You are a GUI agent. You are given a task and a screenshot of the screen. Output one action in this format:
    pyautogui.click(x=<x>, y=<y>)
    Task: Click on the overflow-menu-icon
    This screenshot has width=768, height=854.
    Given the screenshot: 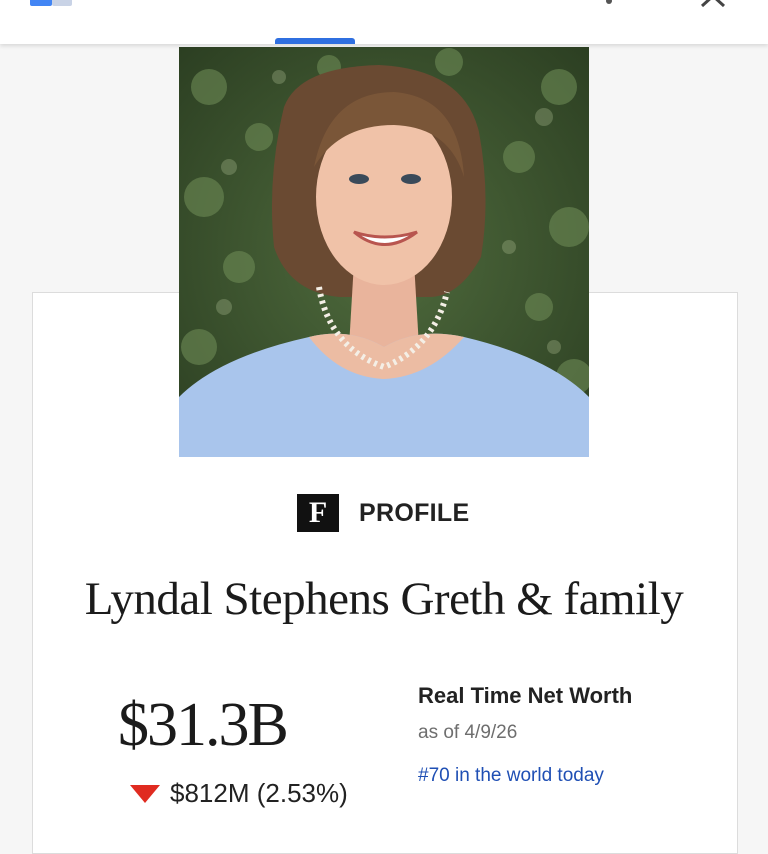 What is the action you would take?
    pyautogui.click(x=609, y=2)
    